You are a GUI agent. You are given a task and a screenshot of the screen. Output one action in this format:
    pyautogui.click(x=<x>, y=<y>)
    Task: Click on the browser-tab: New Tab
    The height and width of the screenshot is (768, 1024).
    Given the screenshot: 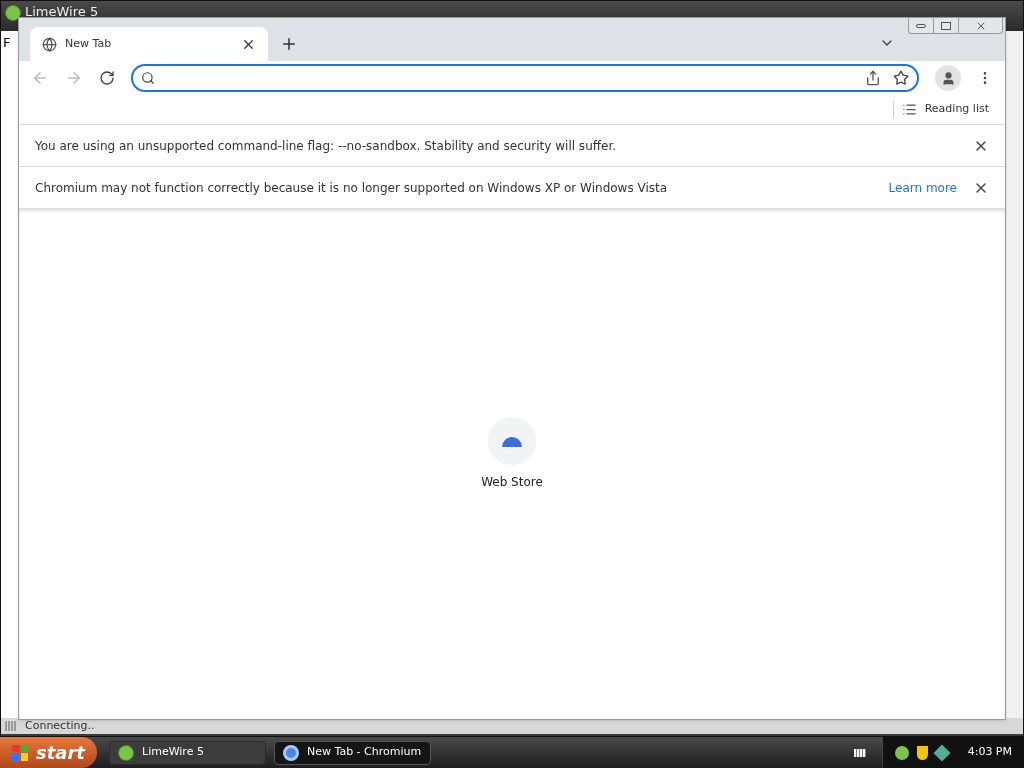 What is the action you would take?
    pyautogui.click(x=149, y=44)
    